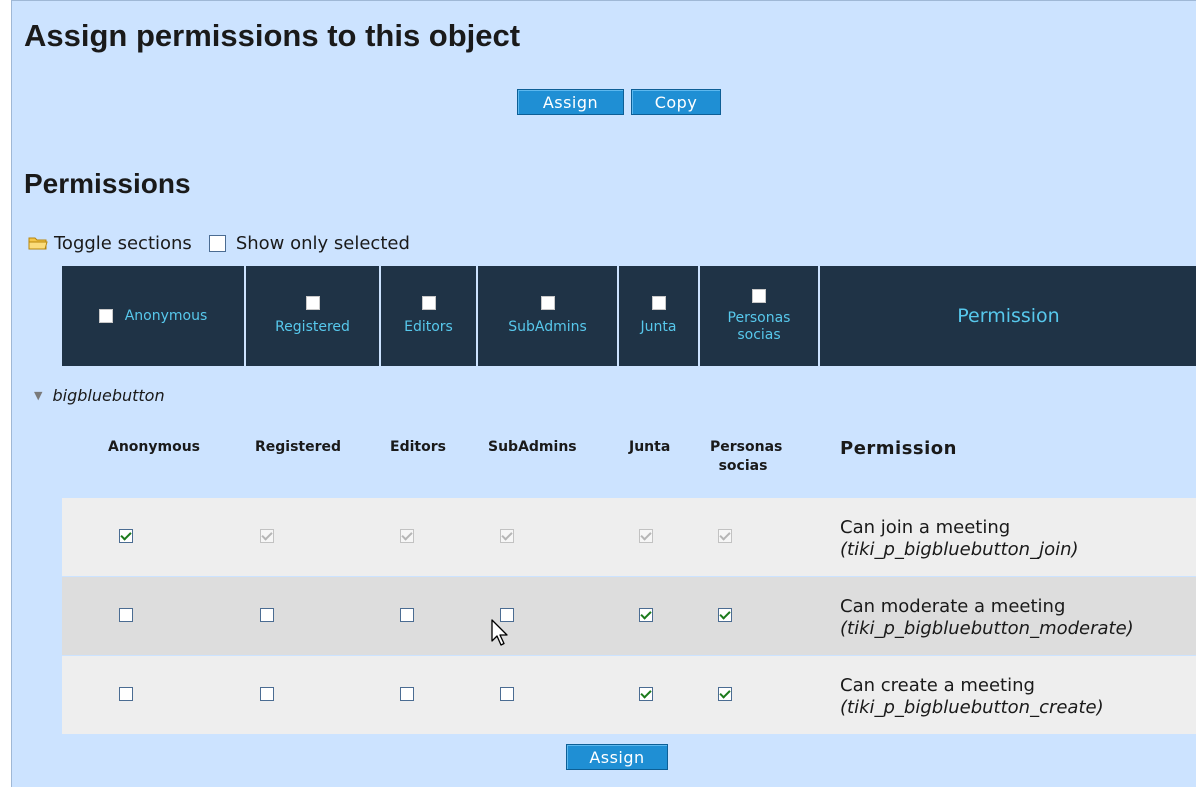 This screenshot has width=1196, height=787. I want to click on assign-button: Assign, so click(570, 102).